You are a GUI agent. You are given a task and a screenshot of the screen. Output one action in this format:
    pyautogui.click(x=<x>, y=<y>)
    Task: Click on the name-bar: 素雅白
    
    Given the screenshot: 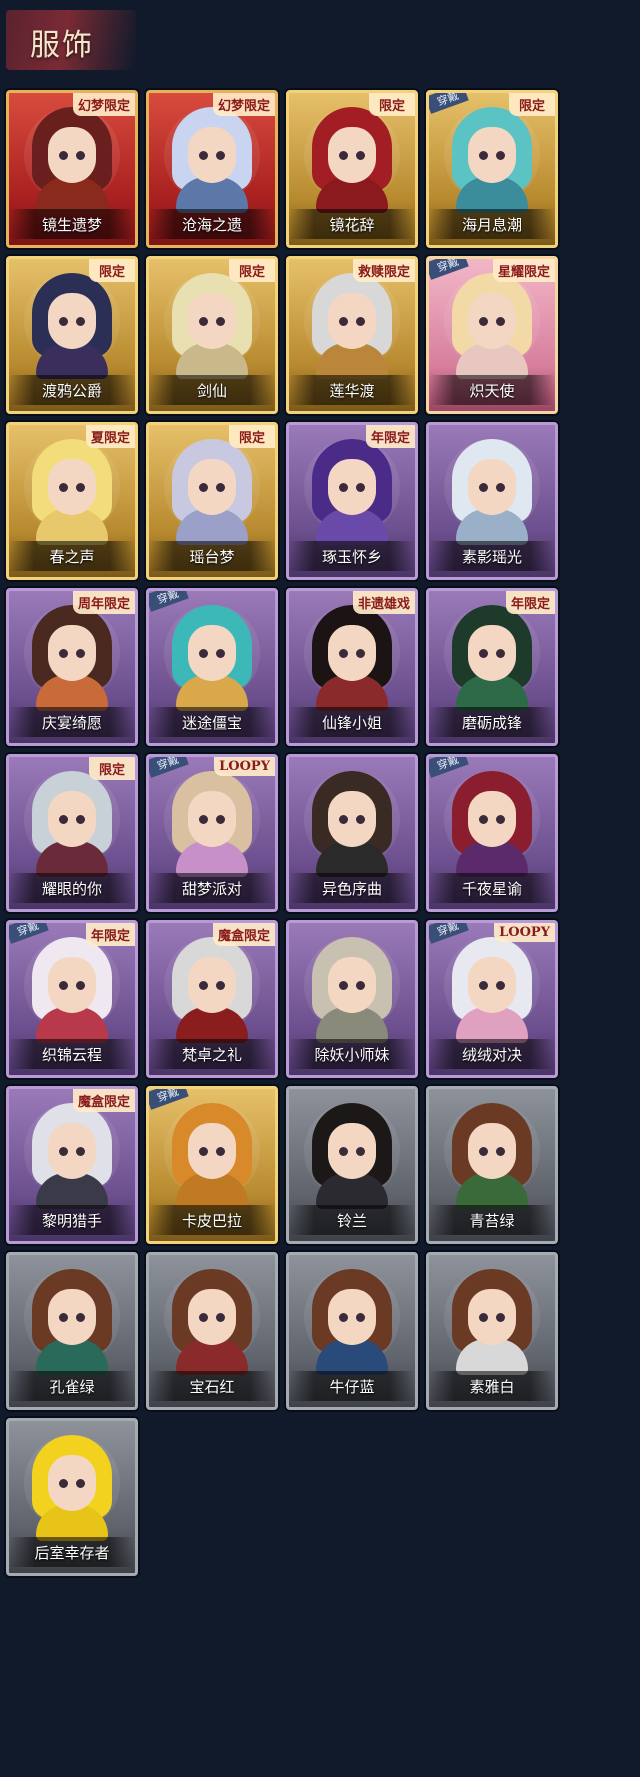 What is the action you would take?
    pyautogui.click(x=492, y=1386)
    